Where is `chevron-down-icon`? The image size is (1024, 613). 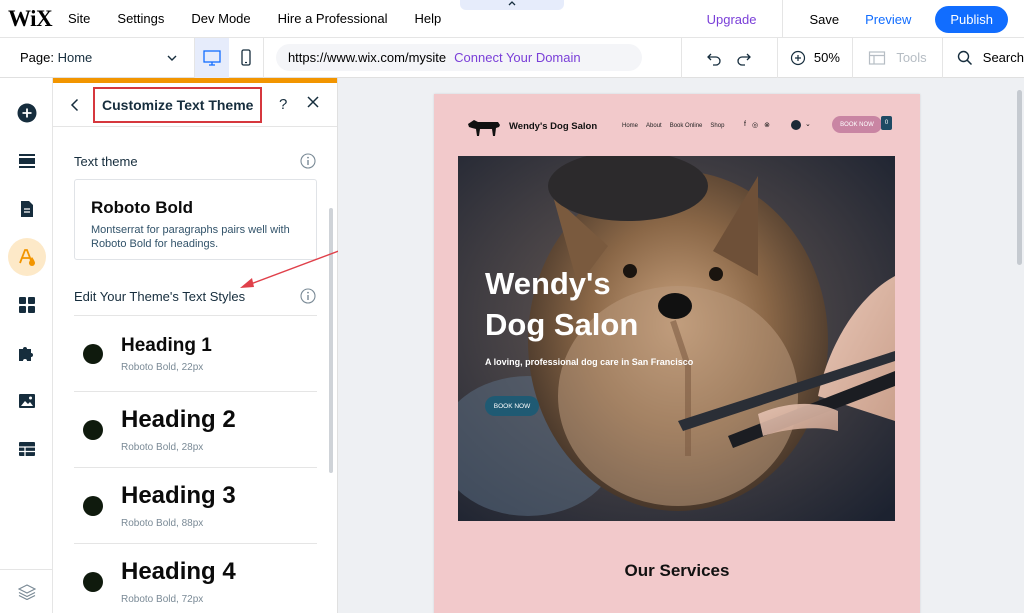
chevron-down-icon is located at coordinates (172, 58).